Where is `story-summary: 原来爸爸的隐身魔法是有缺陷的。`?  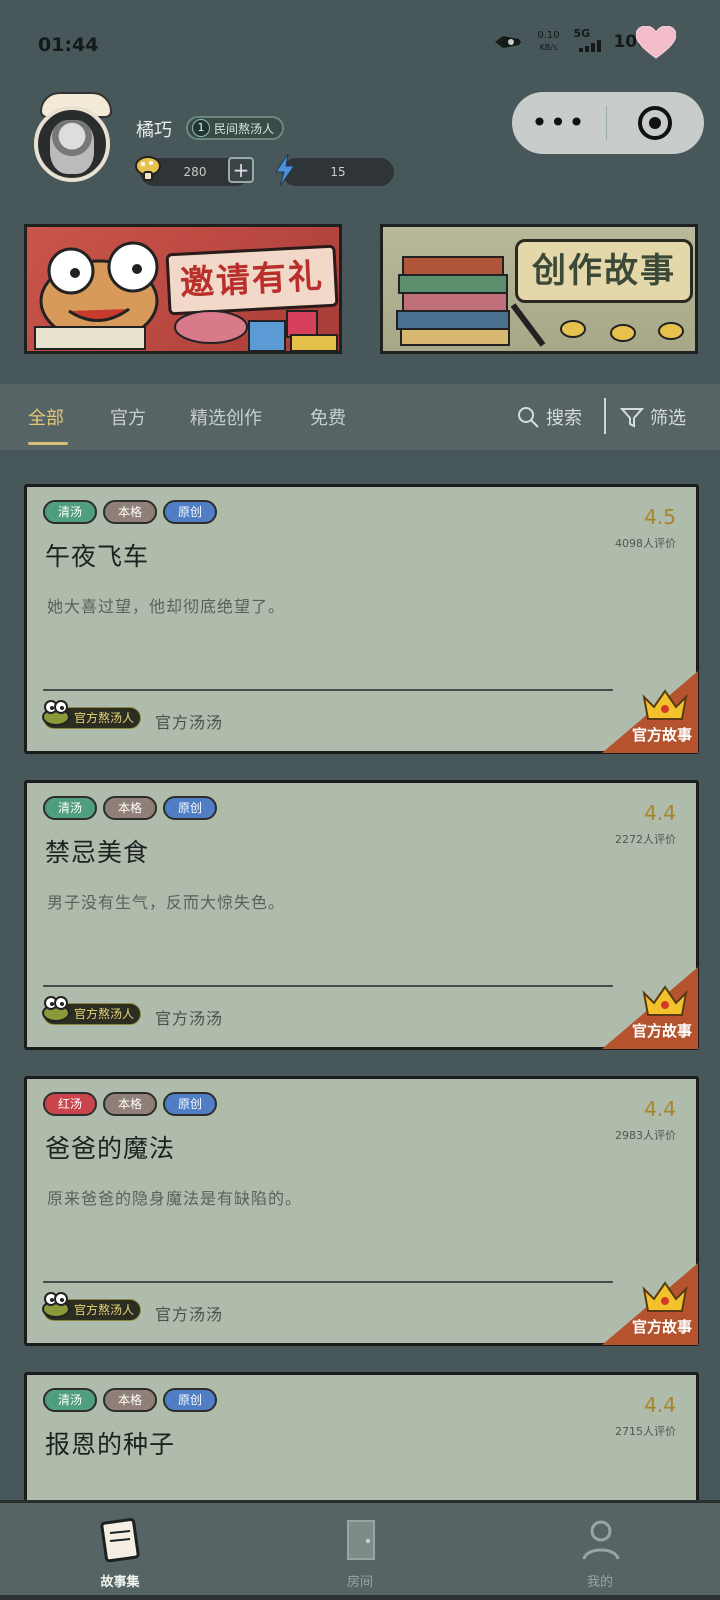
story-summary: 原来爸爸的隐身魔法是有缺陷的。 is located at coordinates (175, 1198).